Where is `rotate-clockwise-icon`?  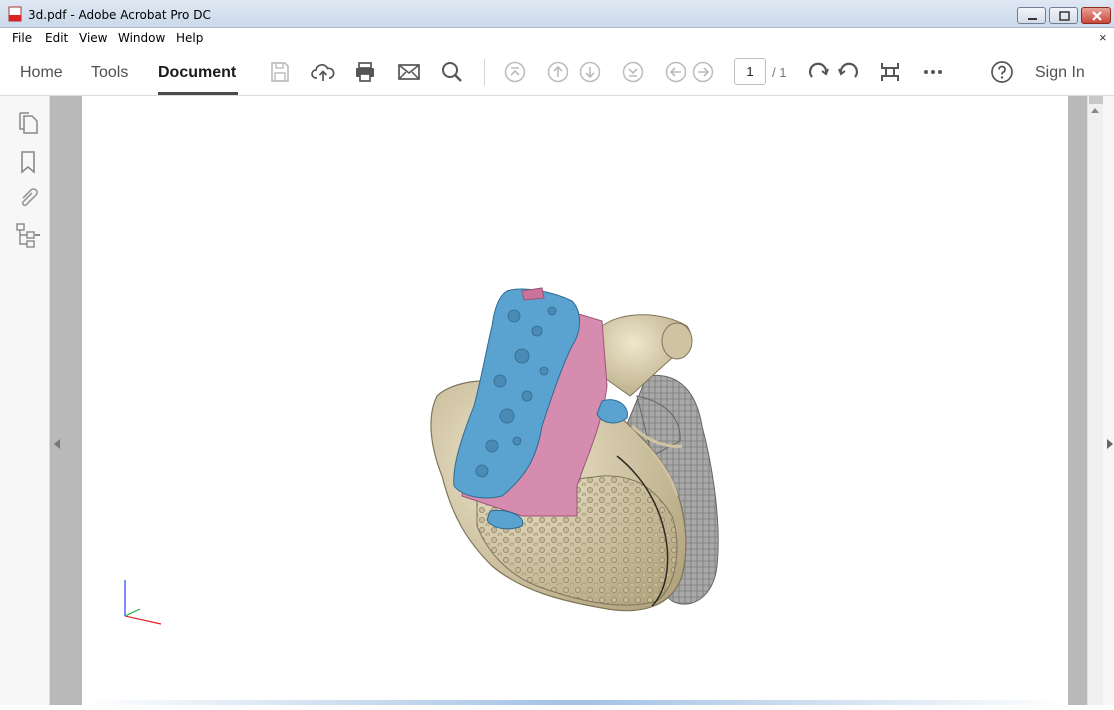
rotate-clockwise-icon is located at coordinates (819, 72).